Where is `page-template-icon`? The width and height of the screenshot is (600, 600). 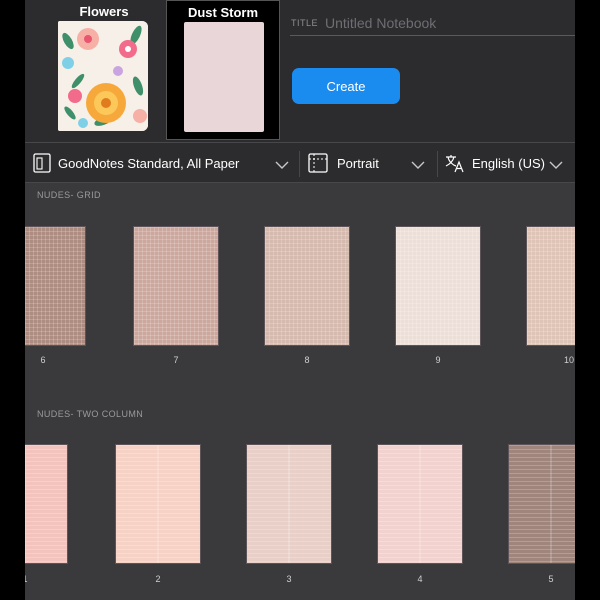
page-template-icon is located at coordinates (42, 163).